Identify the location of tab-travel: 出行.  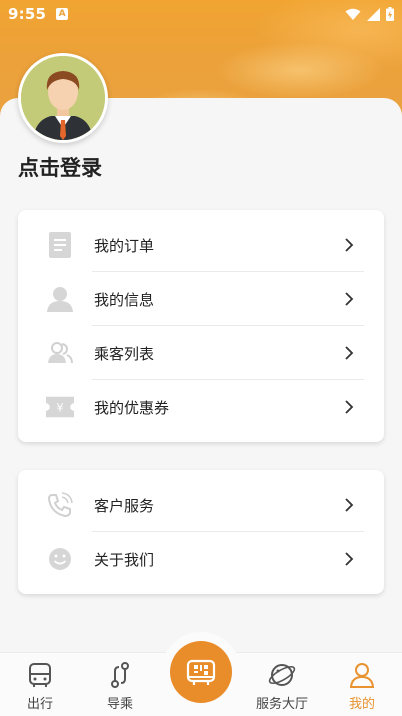
(40, 684).